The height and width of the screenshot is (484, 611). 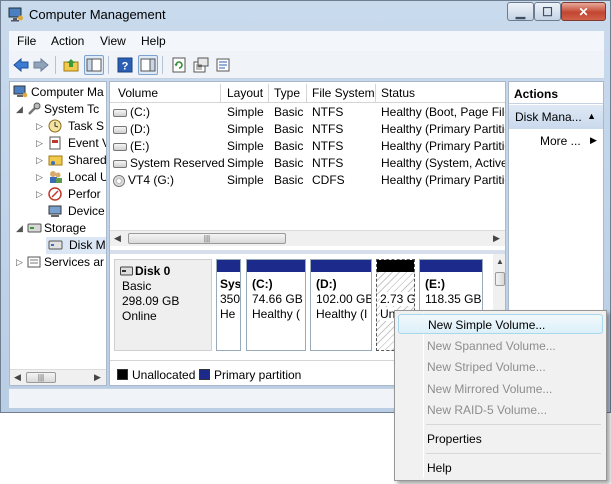 What do you see at coordinates (55, 160) in the screenshot?
I see `shared-folder-icon` at bounding box center [55, 160].